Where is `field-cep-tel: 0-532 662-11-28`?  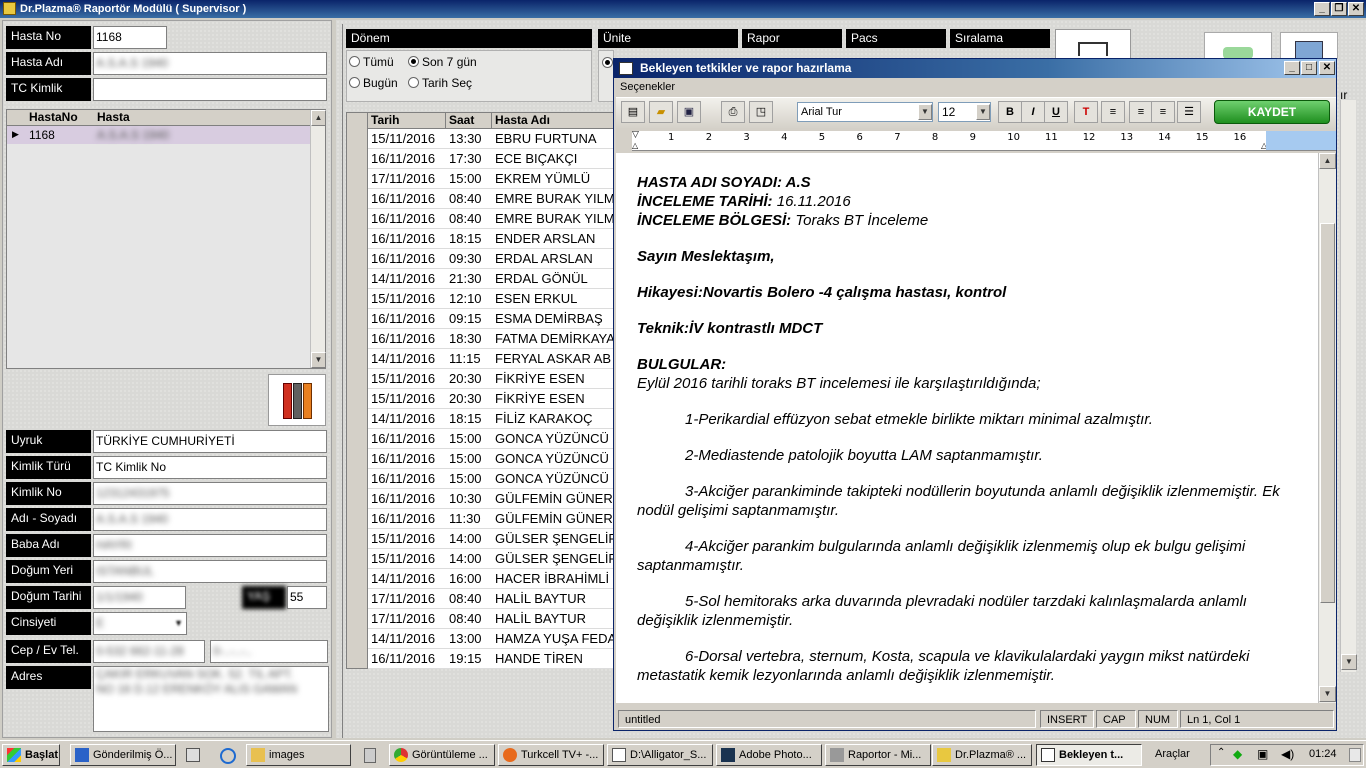 field-cep-tel: 0-532 662-11-28 is located at coordinates (149, 651).